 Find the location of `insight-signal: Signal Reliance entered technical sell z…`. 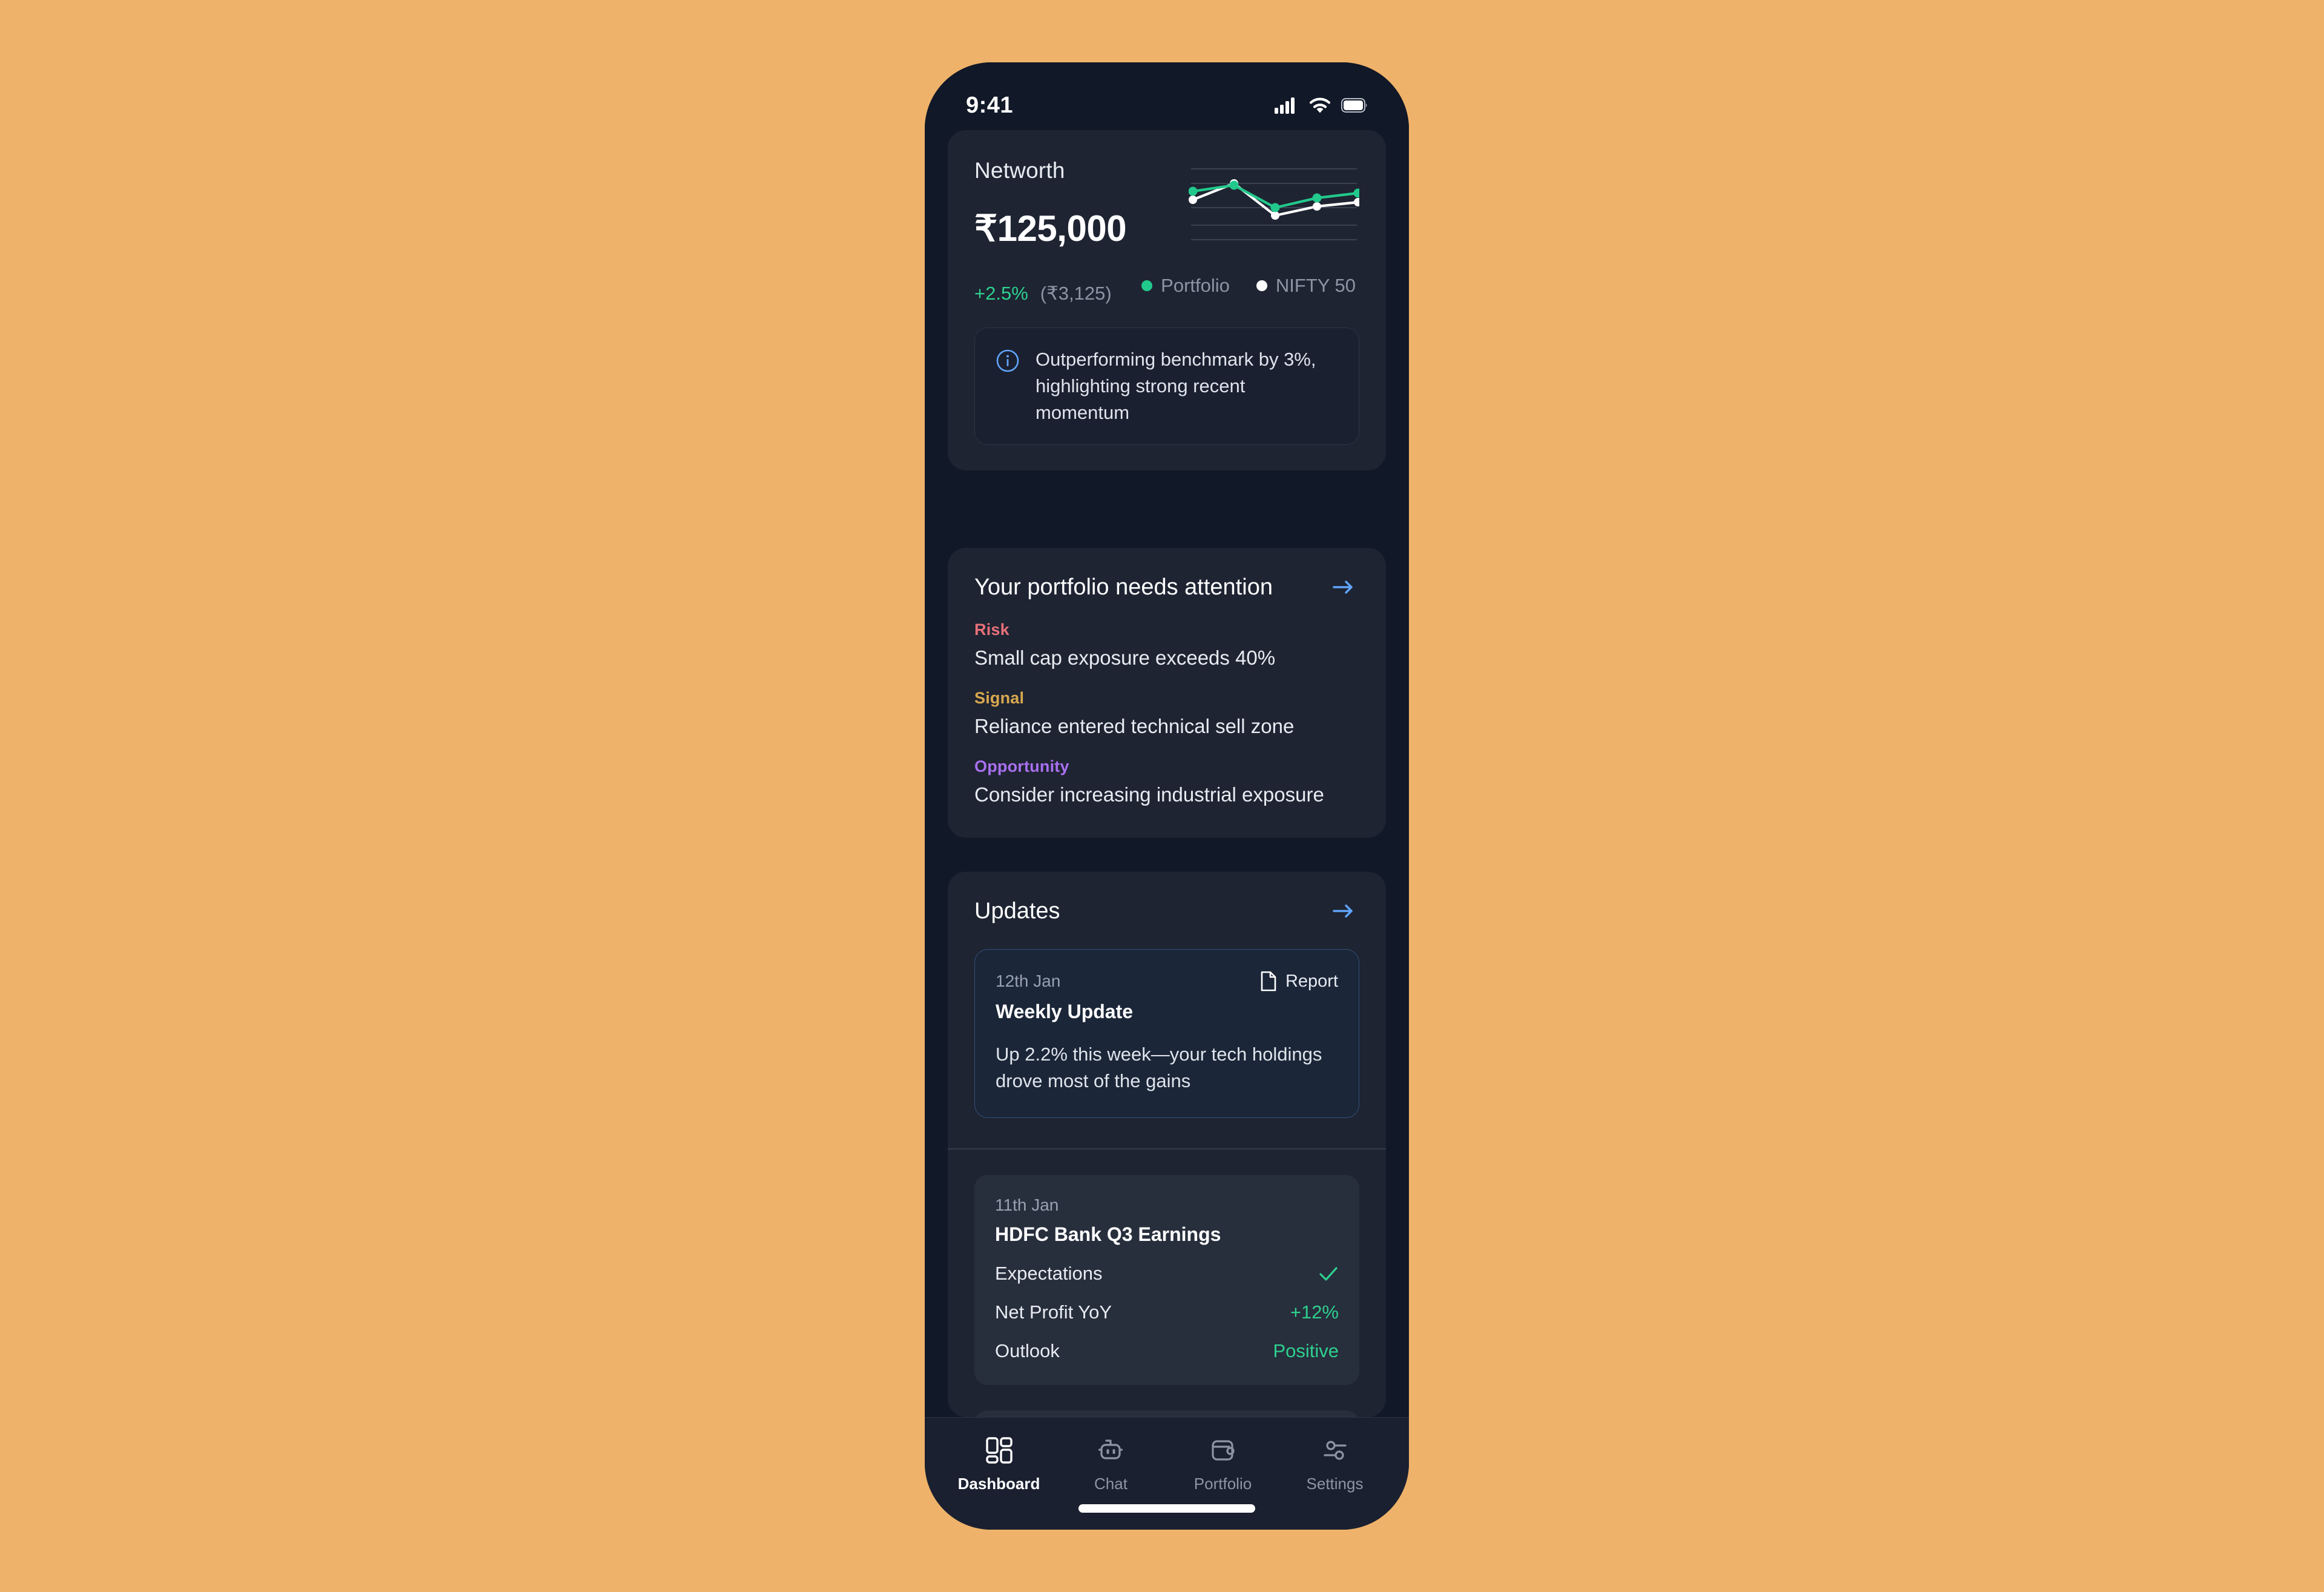

insight-signal: Signal Reliance entered technical sell z… is located at coordinates (1166, 713).